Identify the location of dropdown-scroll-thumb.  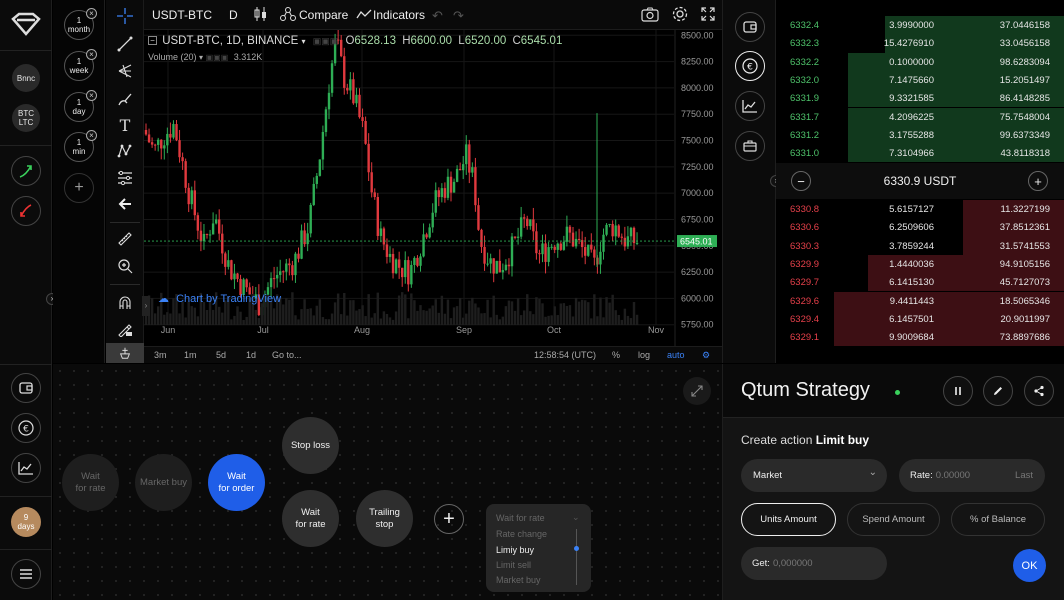
(576, 548).